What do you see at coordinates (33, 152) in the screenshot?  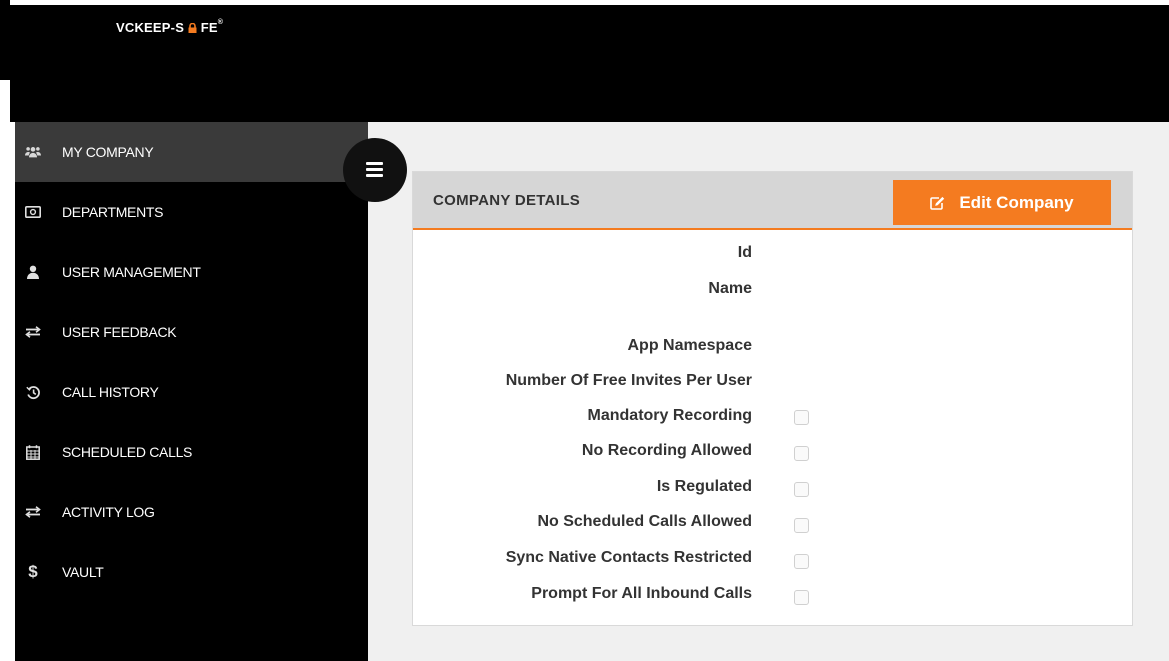 I see `users-icon` at bounding box center [33, 152].